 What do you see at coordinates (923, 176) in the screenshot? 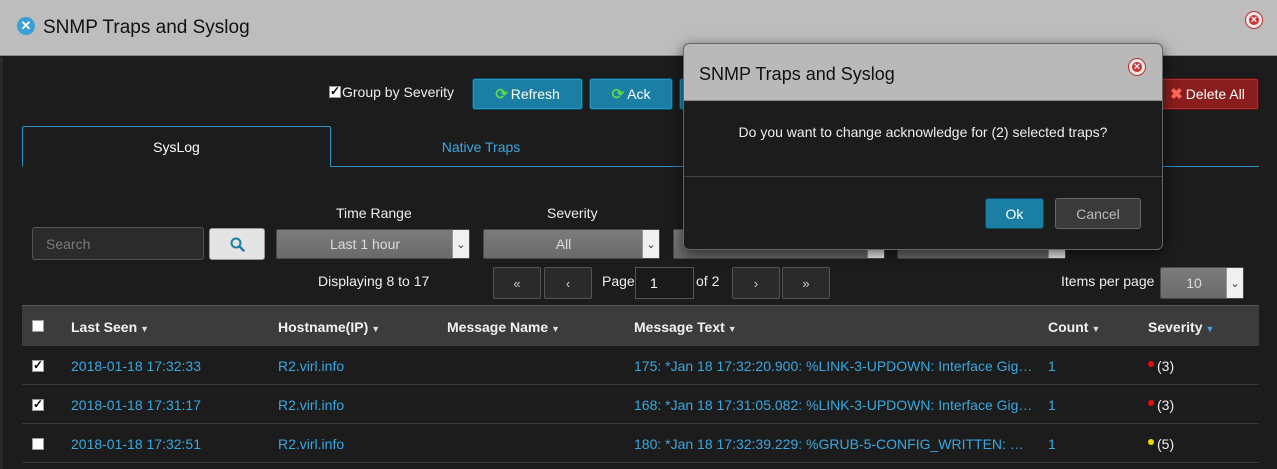
I see `dialog-divider` at bounding box center [923, 176].